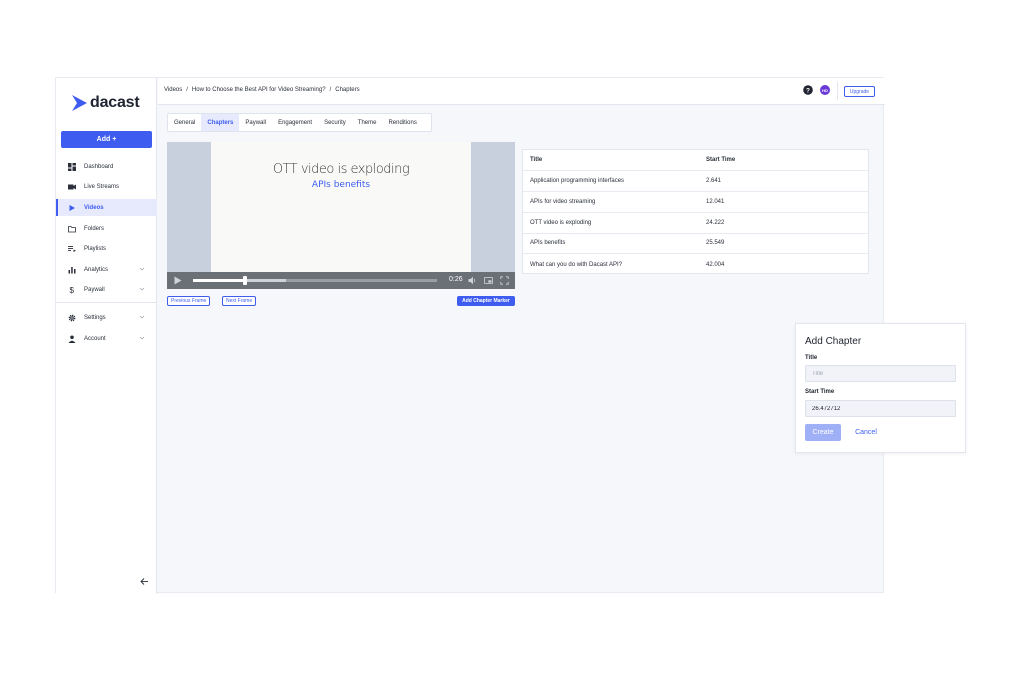 Image resolution: width=1020 pixels, height=680 pixels. Describe the element at coordinates (695, 223) in the screenshot. I see `table-row: OTT video is exploding 24.222` at that location.